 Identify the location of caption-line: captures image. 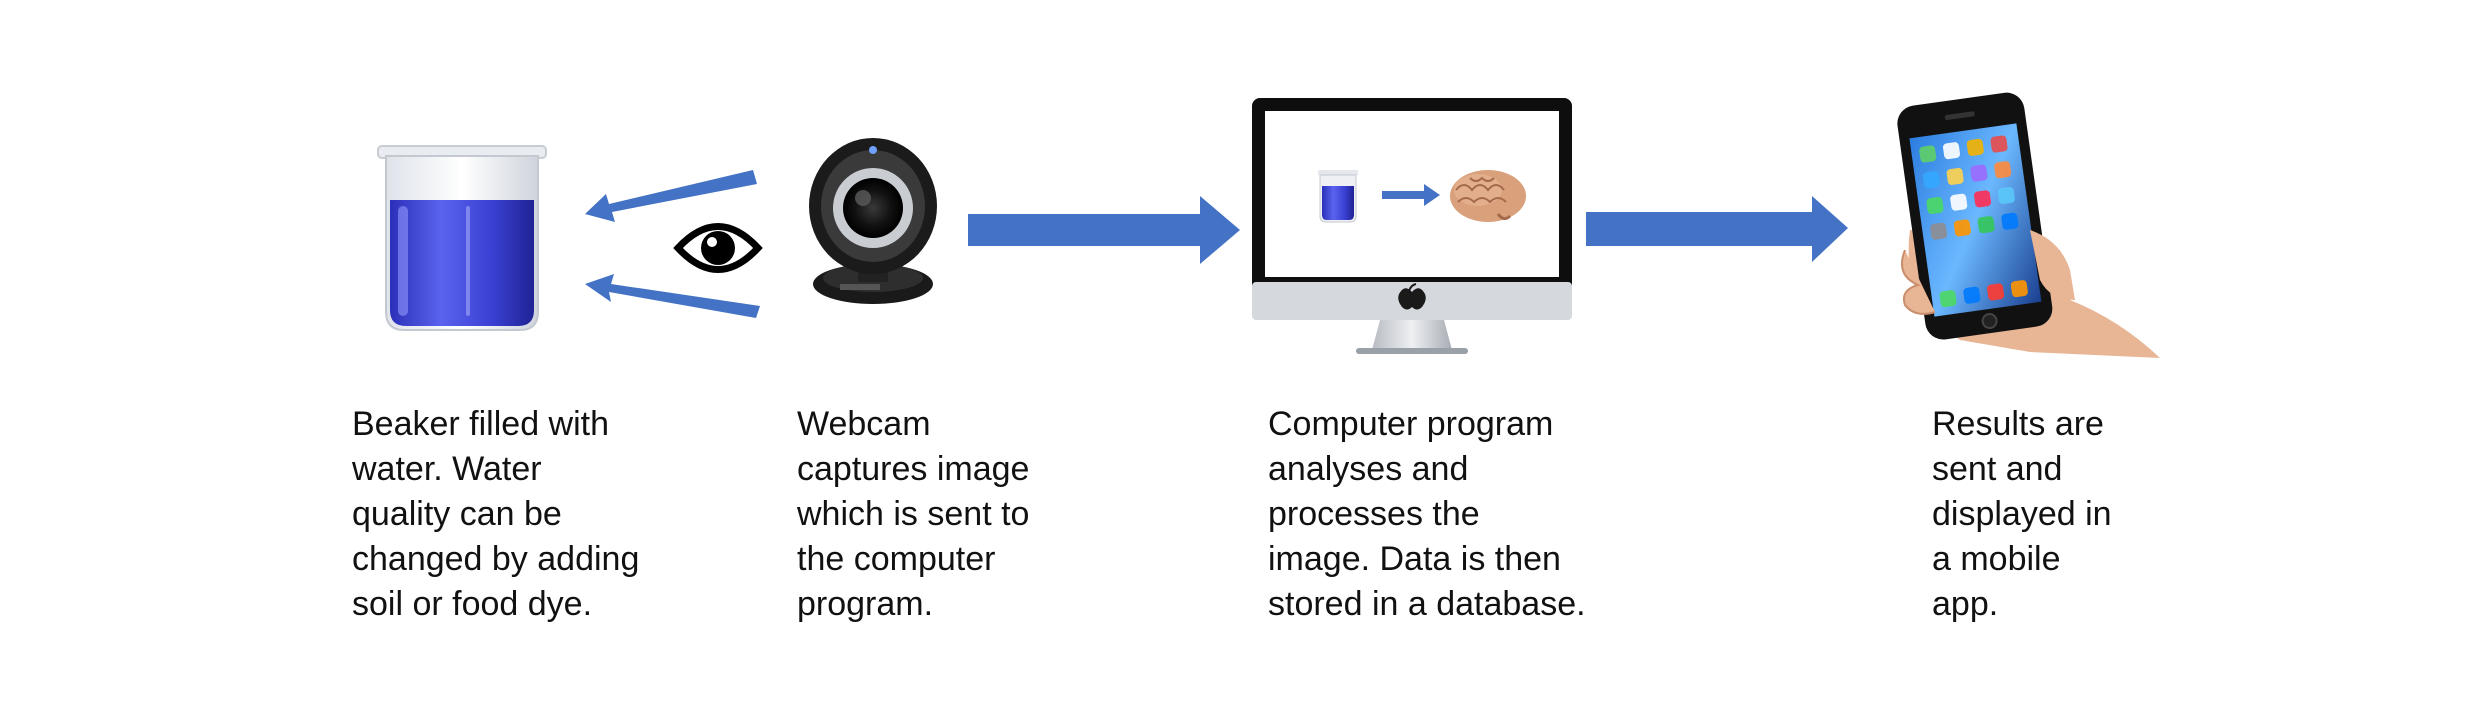
(913, 469).